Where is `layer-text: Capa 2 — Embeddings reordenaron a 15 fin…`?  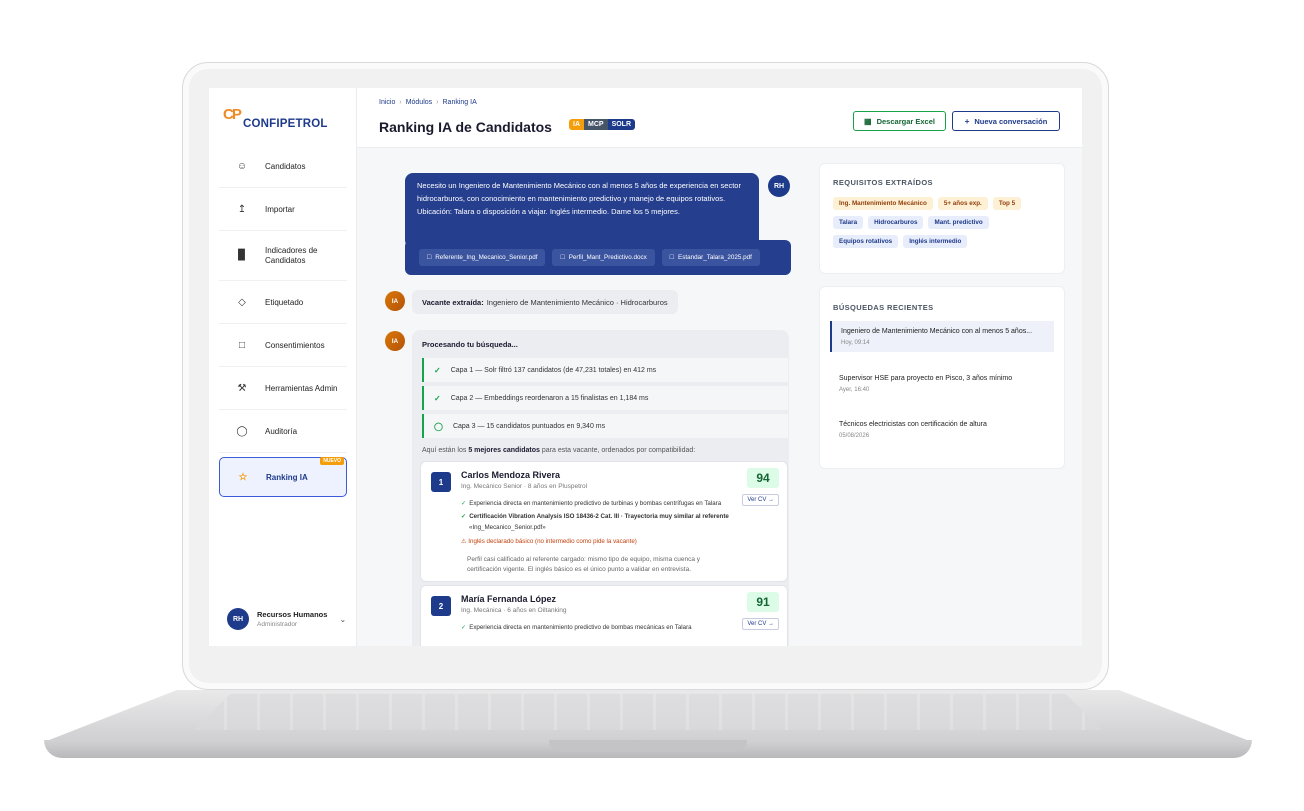
layer-text: Capa 2 — Embeddings reordenaron a 15 fin… is located at coordinates (549, 398).